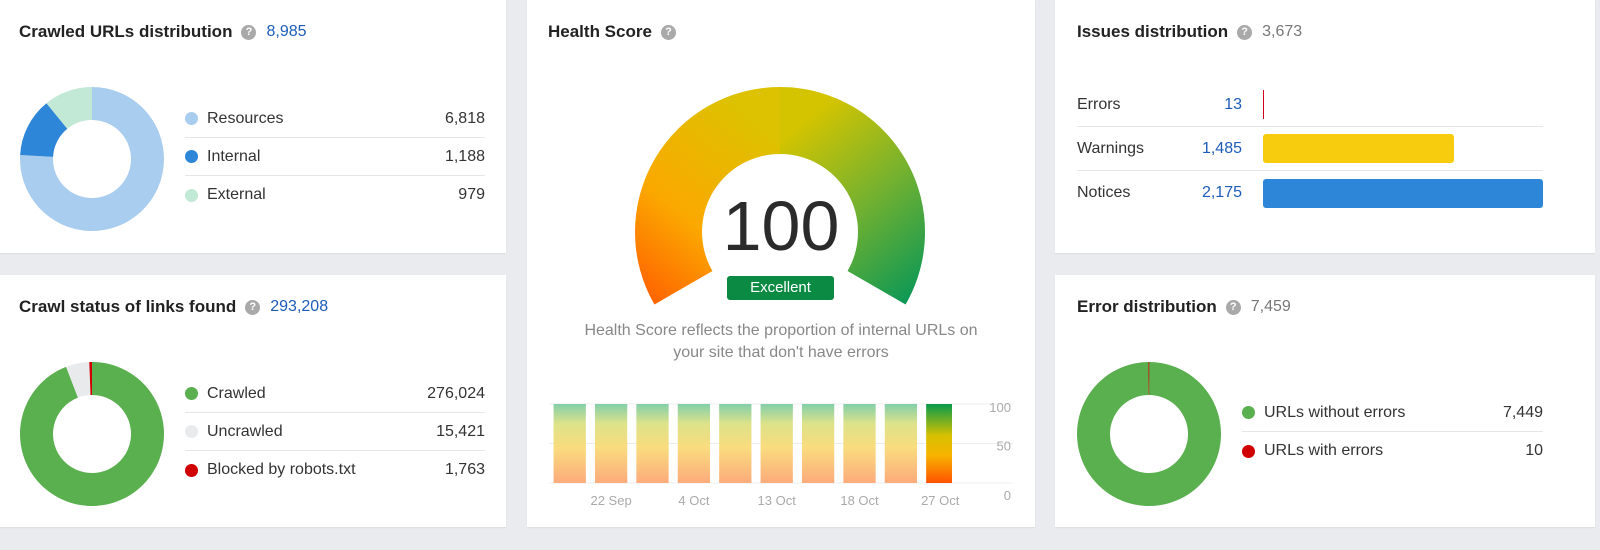 This screenshot has width=1600, height=550. Describe the element at coordinates (1110, 148) in the screenshot. I see `issue-label: Warnings` at that location.